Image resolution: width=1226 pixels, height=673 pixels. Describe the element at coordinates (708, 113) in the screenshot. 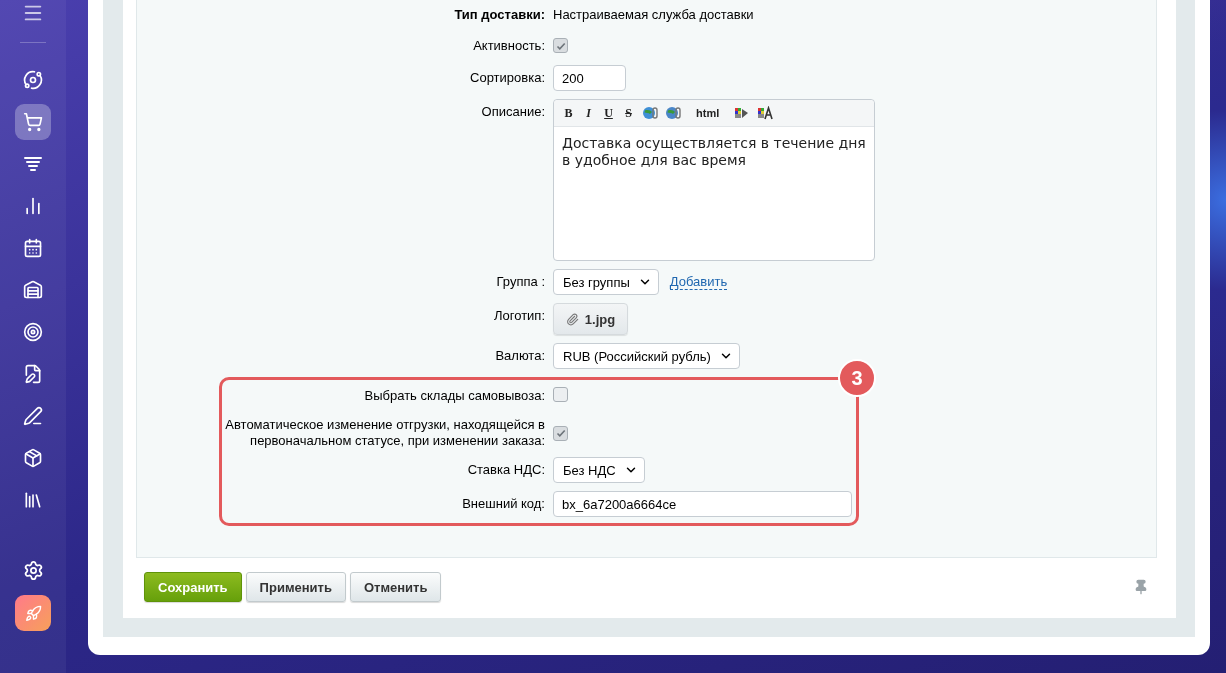

I see `format-button: html` at that location.